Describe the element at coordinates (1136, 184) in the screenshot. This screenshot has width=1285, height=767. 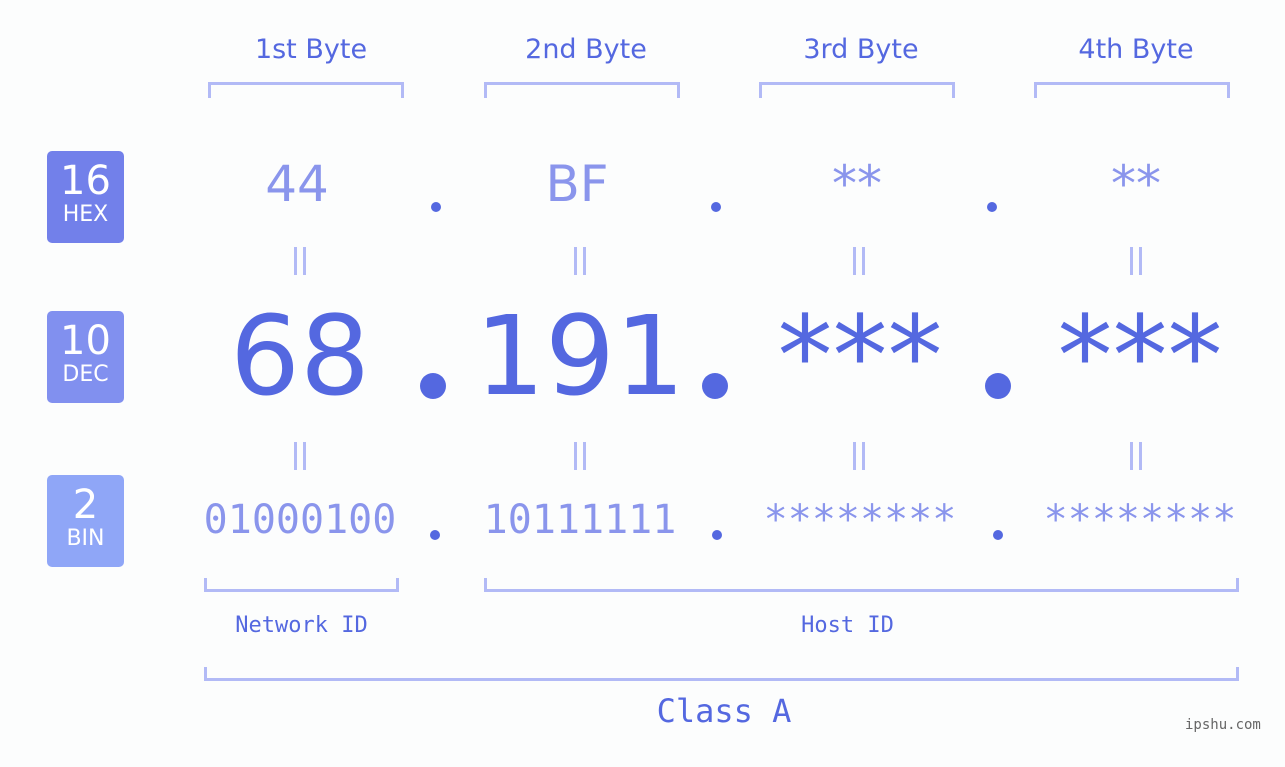
I see `hex-byte-4: **` at that location.